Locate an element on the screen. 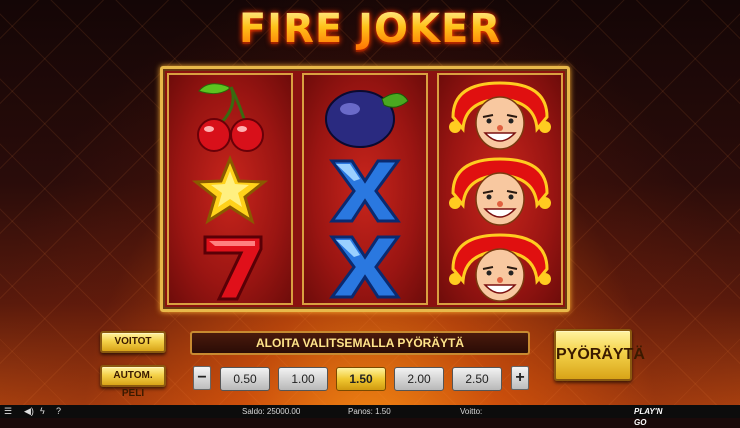 The width and height of the screenshot is (740, 428). bet-decrease-button: − is located at coordinates (202, 378).